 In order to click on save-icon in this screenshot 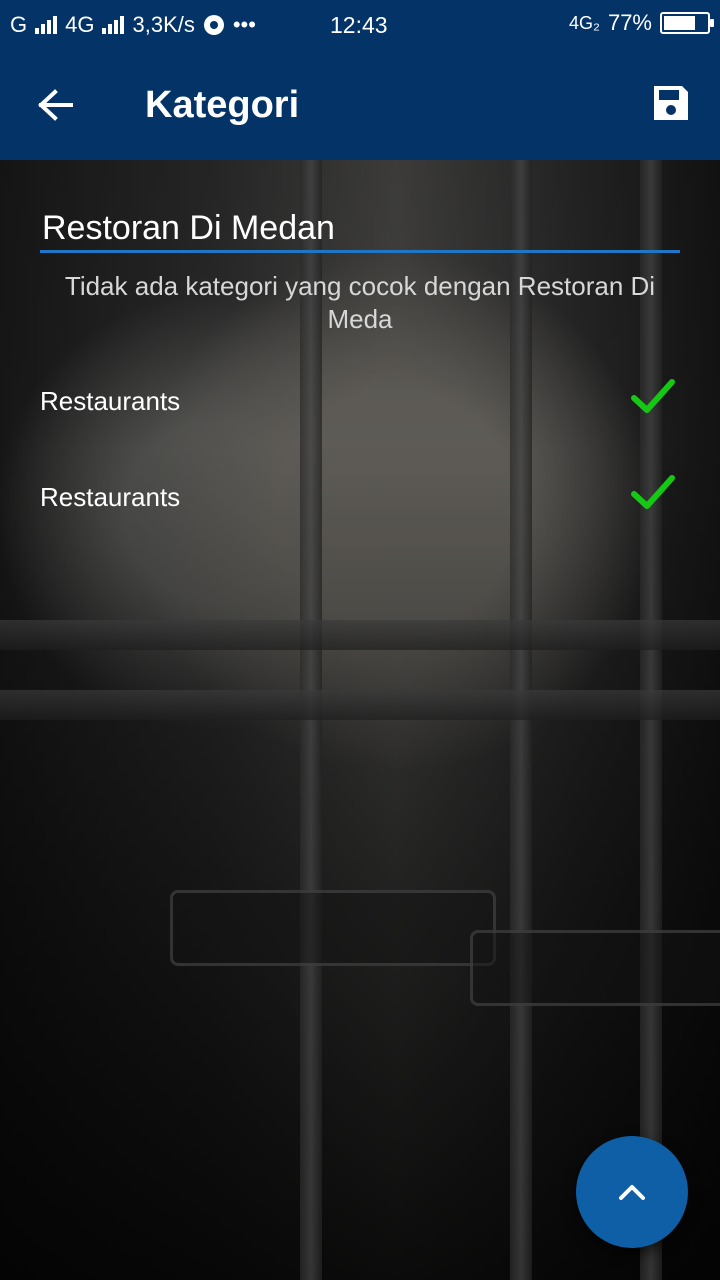, I will do `click(671, 103)`.